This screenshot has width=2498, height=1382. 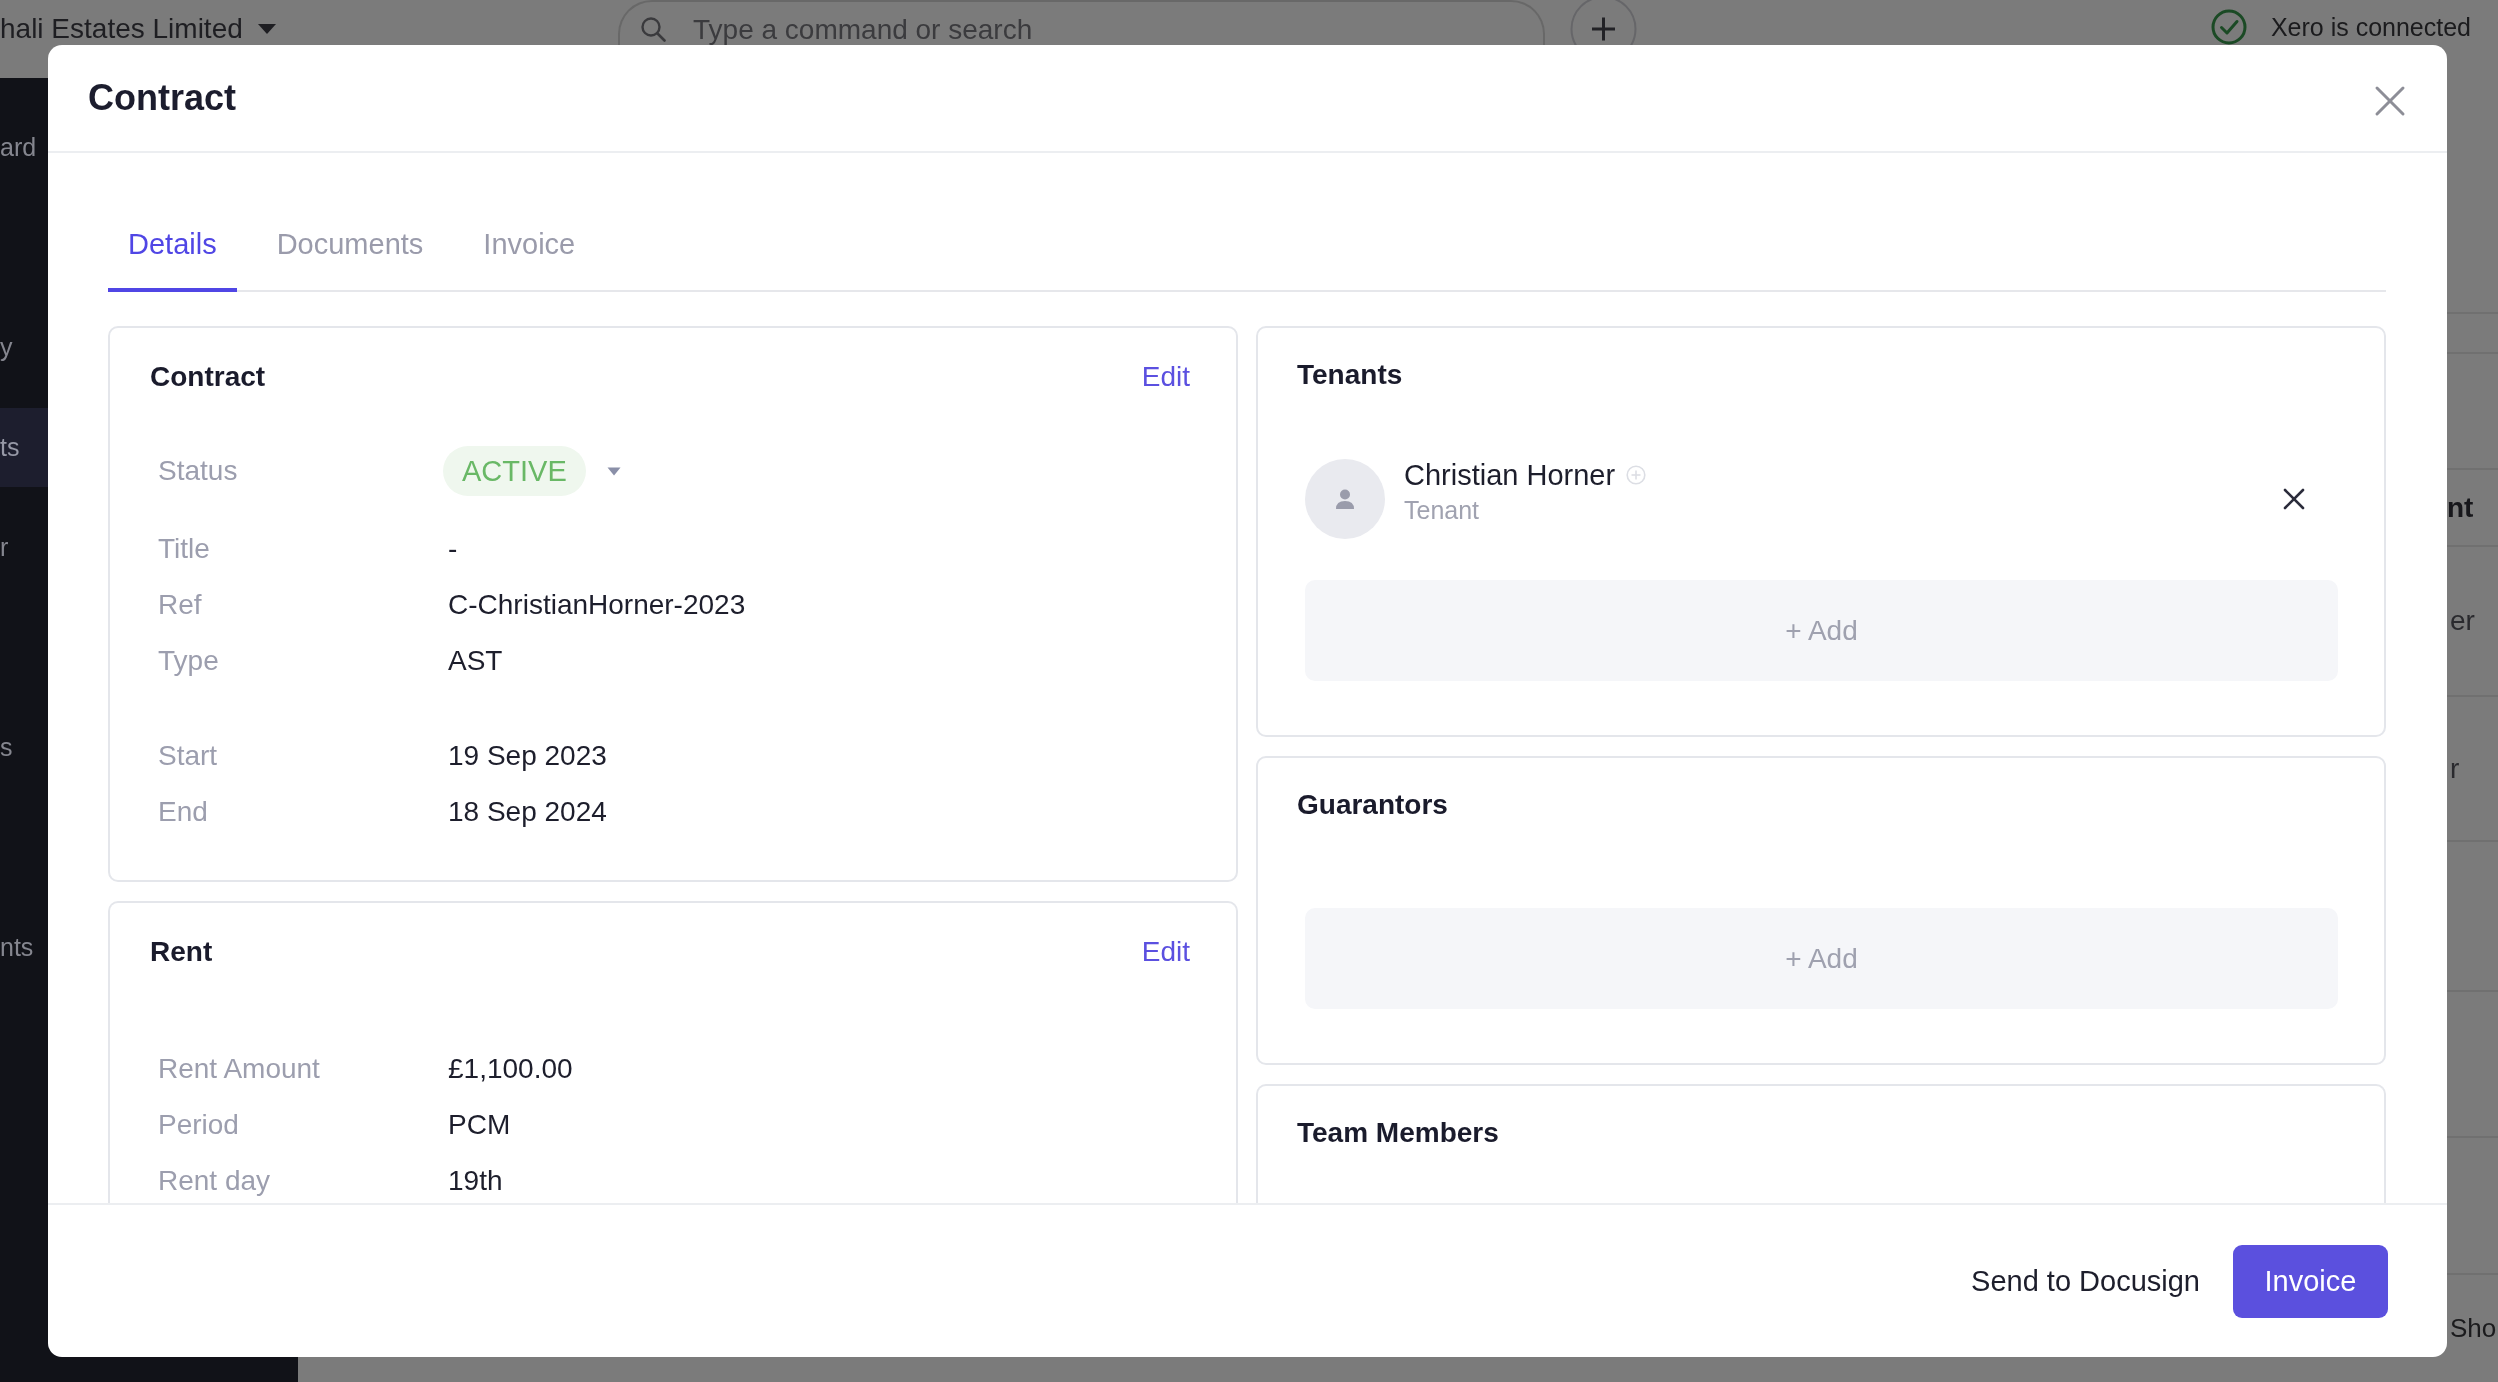 What do you see at coordinates (2294, 499) in the screenshot?
I see `cross-icon` at bounding box center [2294, 499].